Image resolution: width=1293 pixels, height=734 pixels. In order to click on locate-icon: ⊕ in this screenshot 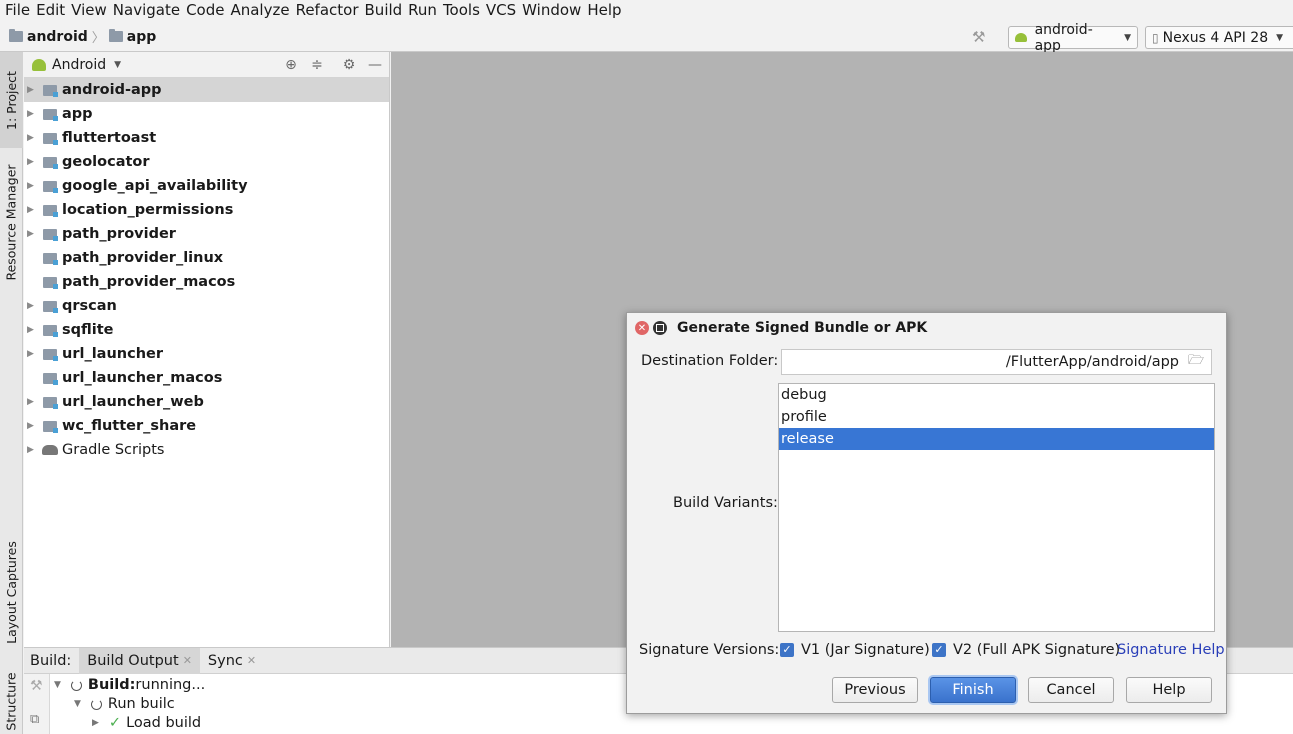, I will do `click(291, 65)`.